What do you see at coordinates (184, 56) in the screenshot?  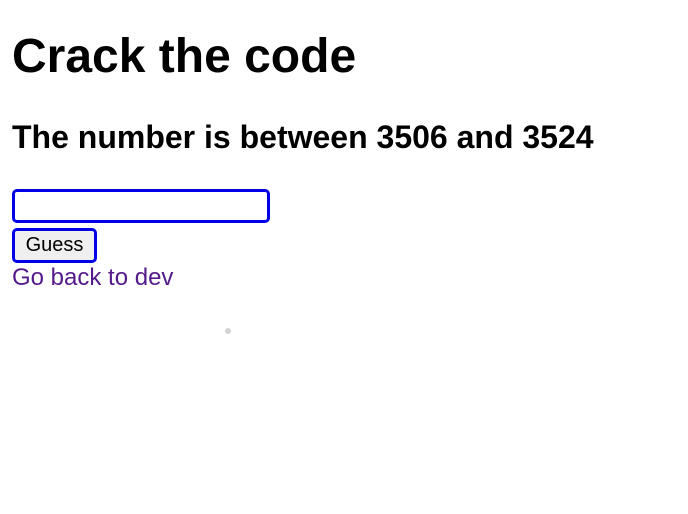 I see `page-title: Crack the code` at bounding box center [184, 56].